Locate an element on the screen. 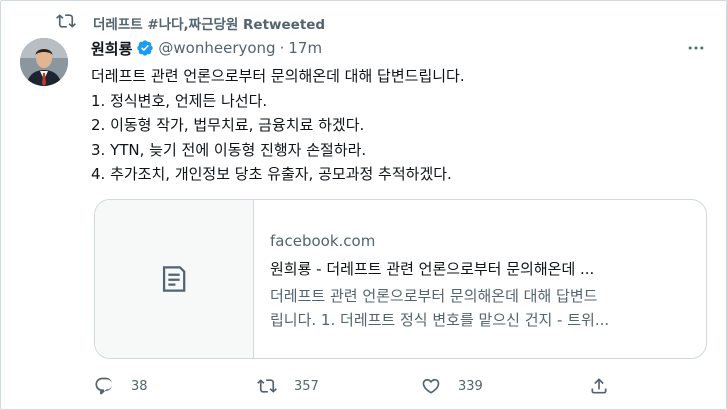 The width and height of the screenshot is (727, 410). tweet-text-line: 1. 정식변호, 언제든 나선다. is located at coordinates (179, 100).